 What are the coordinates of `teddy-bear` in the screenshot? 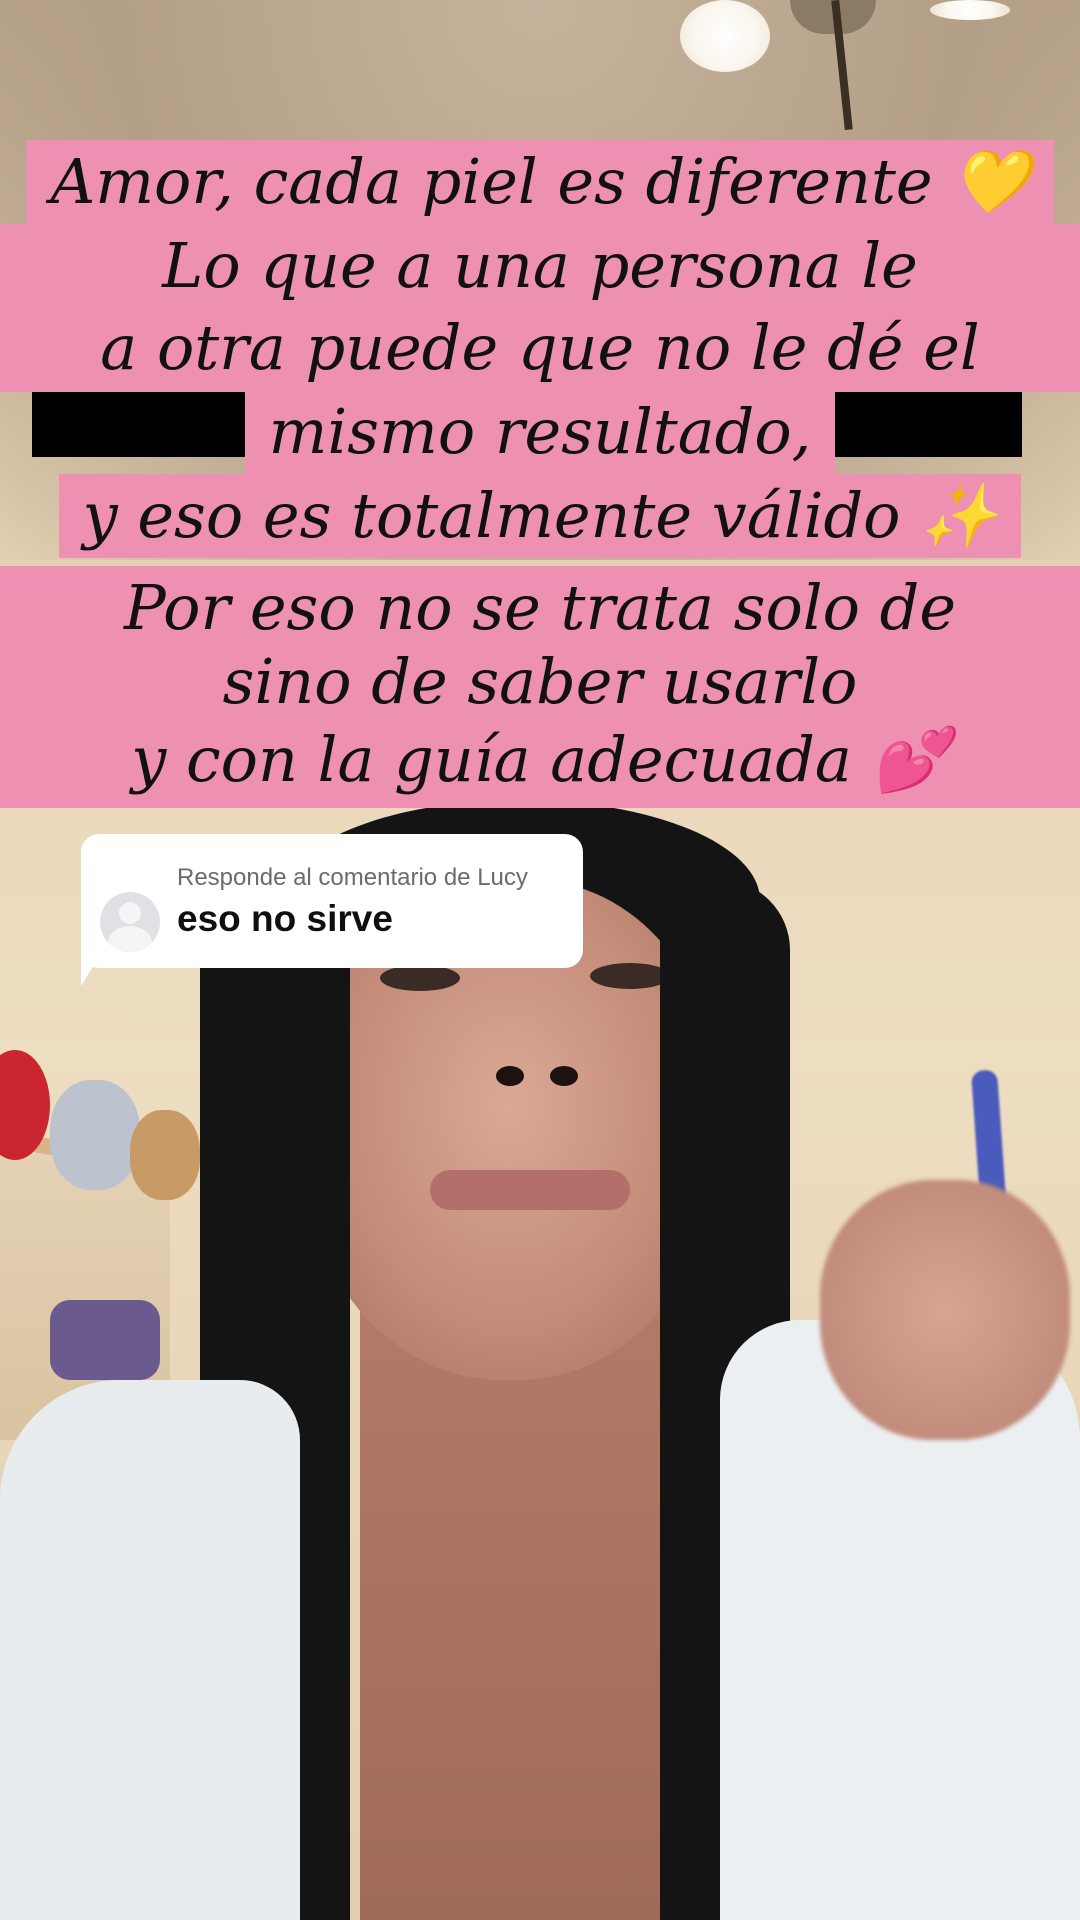 It's located at (165, 1155).